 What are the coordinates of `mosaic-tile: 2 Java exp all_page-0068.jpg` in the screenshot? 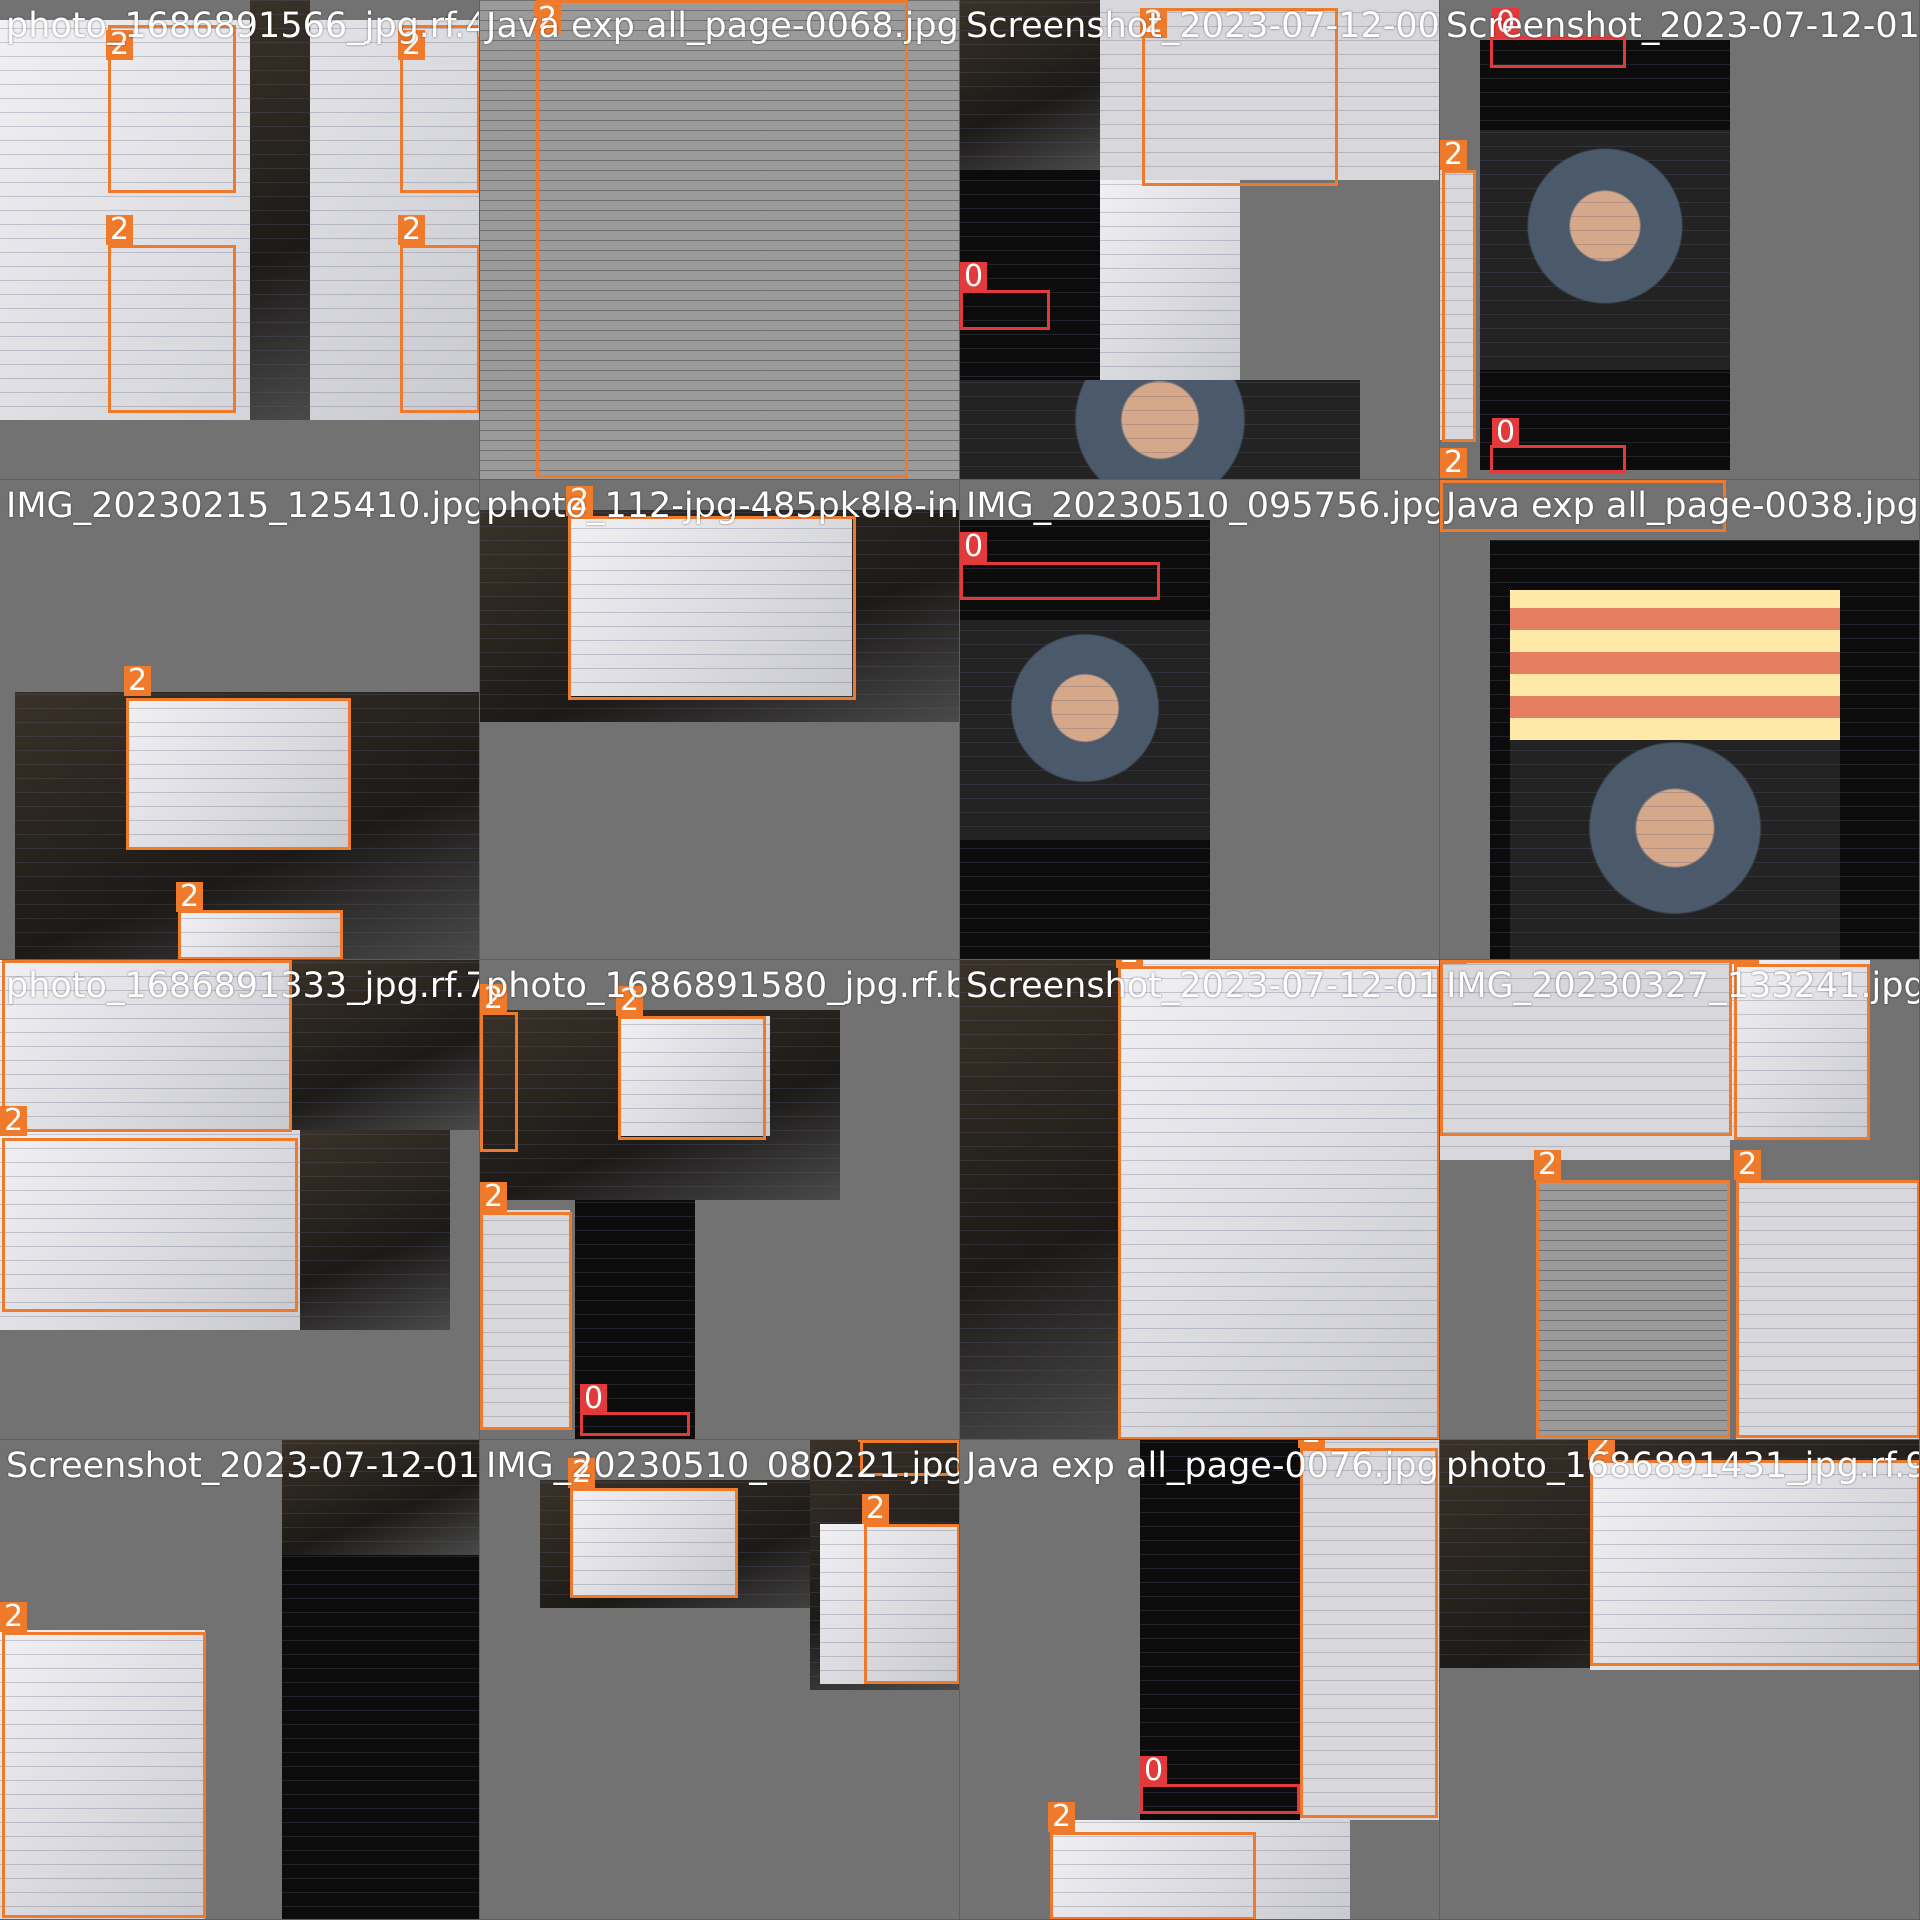 It's located at (720, 240).